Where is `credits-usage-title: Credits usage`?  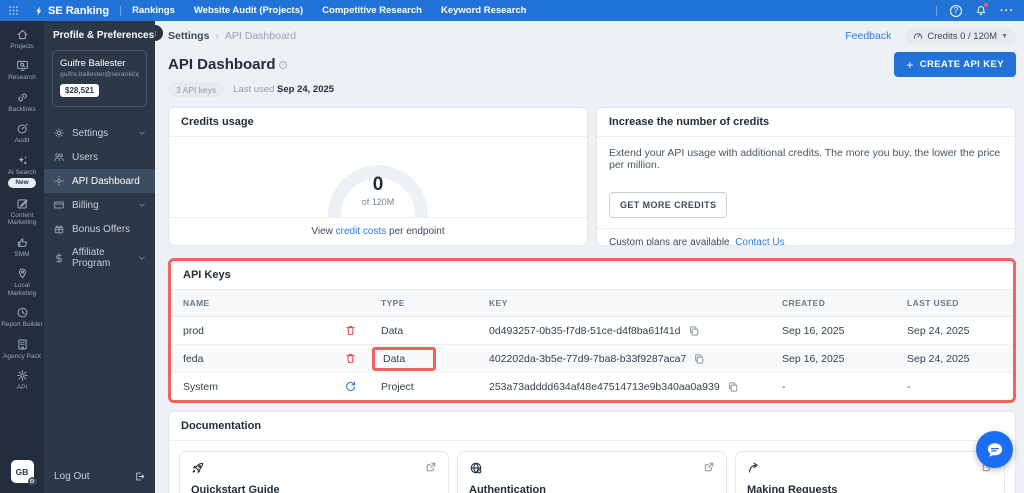 credits-usage-title: Credits usage is located at coordinates (378, 122).